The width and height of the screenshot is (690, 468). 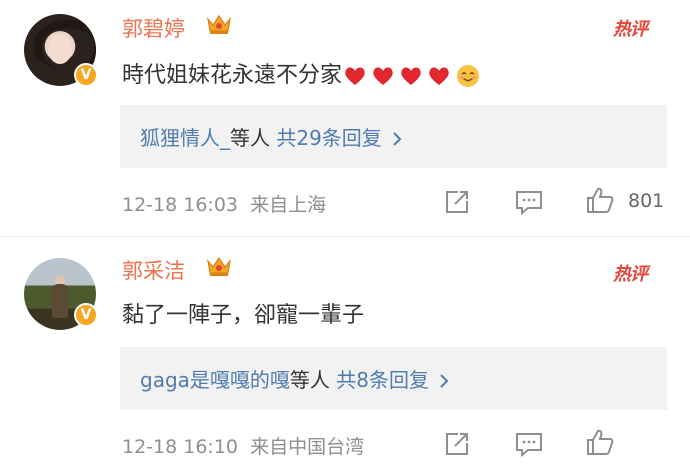 What do you see at coordinates (185, 138) in the screenshot?
I see `reply-user-link: 狐狸情人_` at bounding box center [185, 138].